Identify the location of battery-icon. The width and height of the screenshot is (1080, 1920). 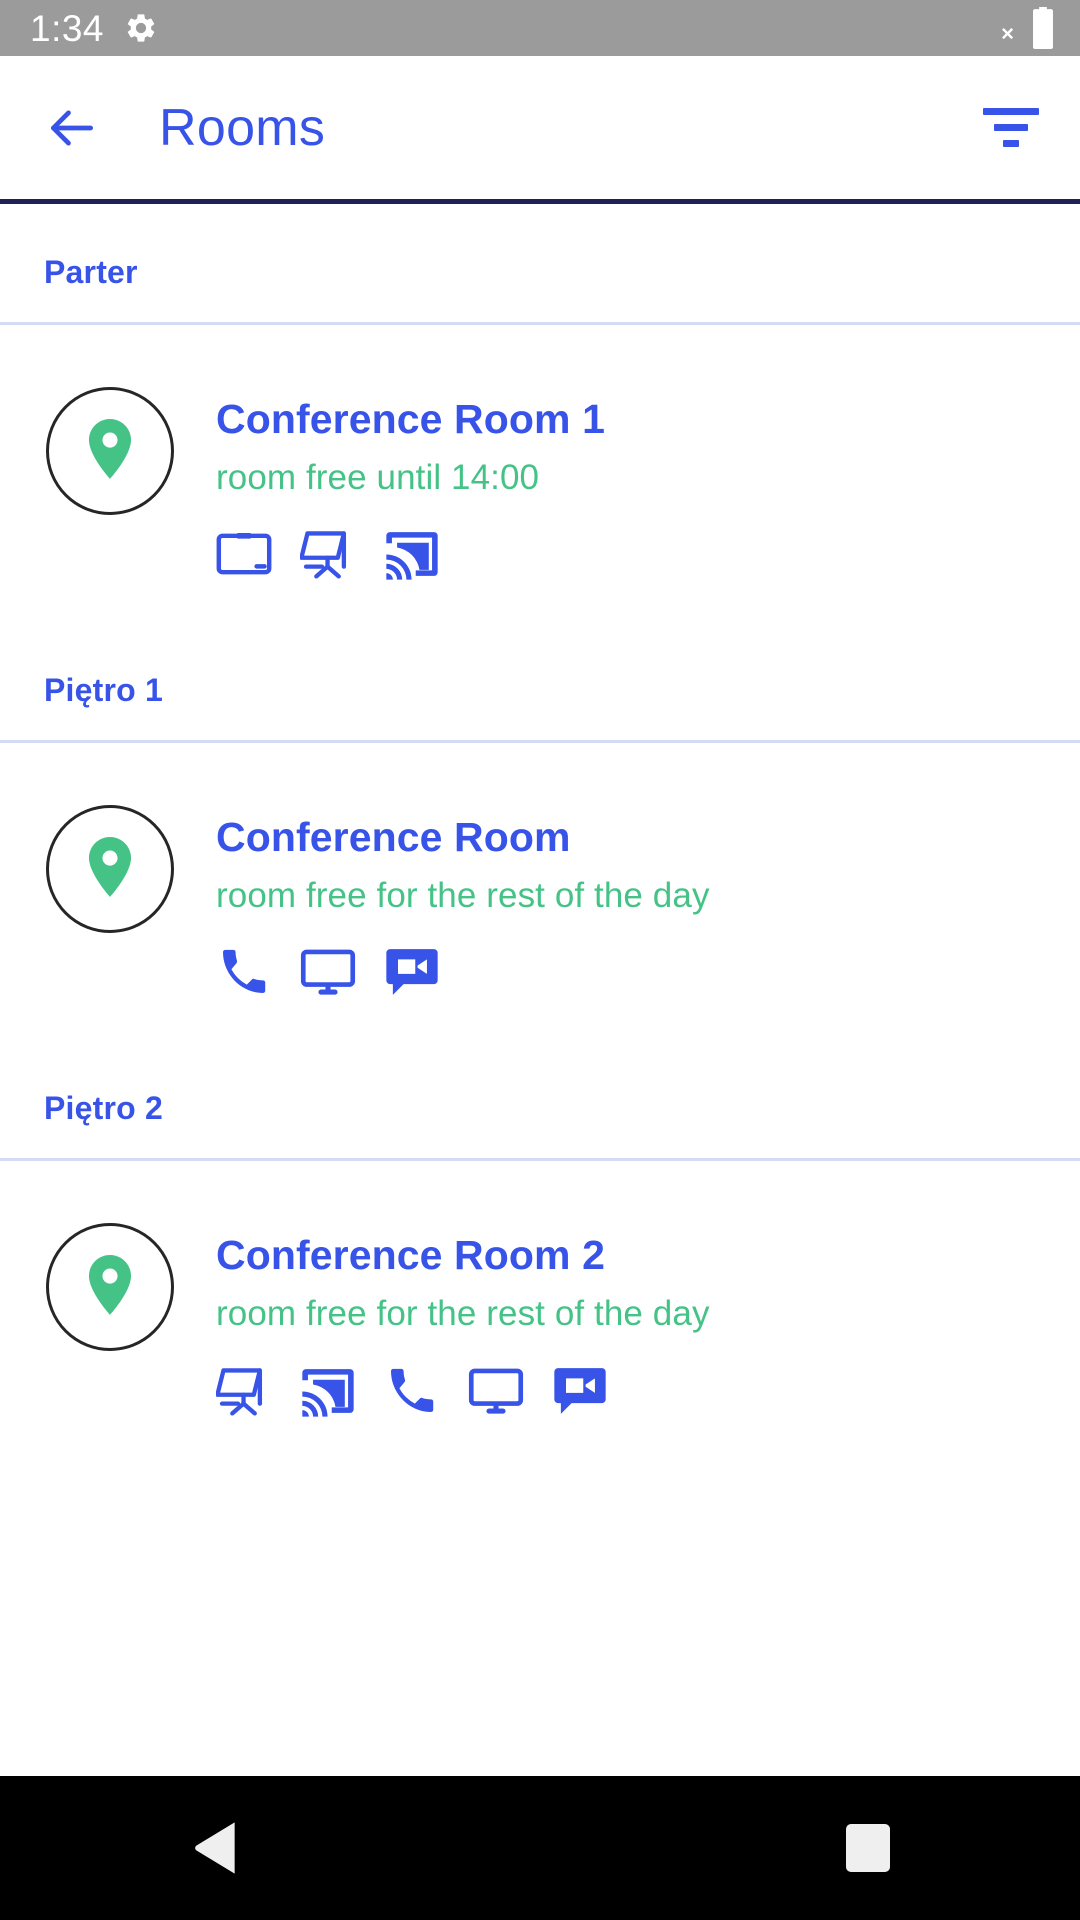
(1043, 28).